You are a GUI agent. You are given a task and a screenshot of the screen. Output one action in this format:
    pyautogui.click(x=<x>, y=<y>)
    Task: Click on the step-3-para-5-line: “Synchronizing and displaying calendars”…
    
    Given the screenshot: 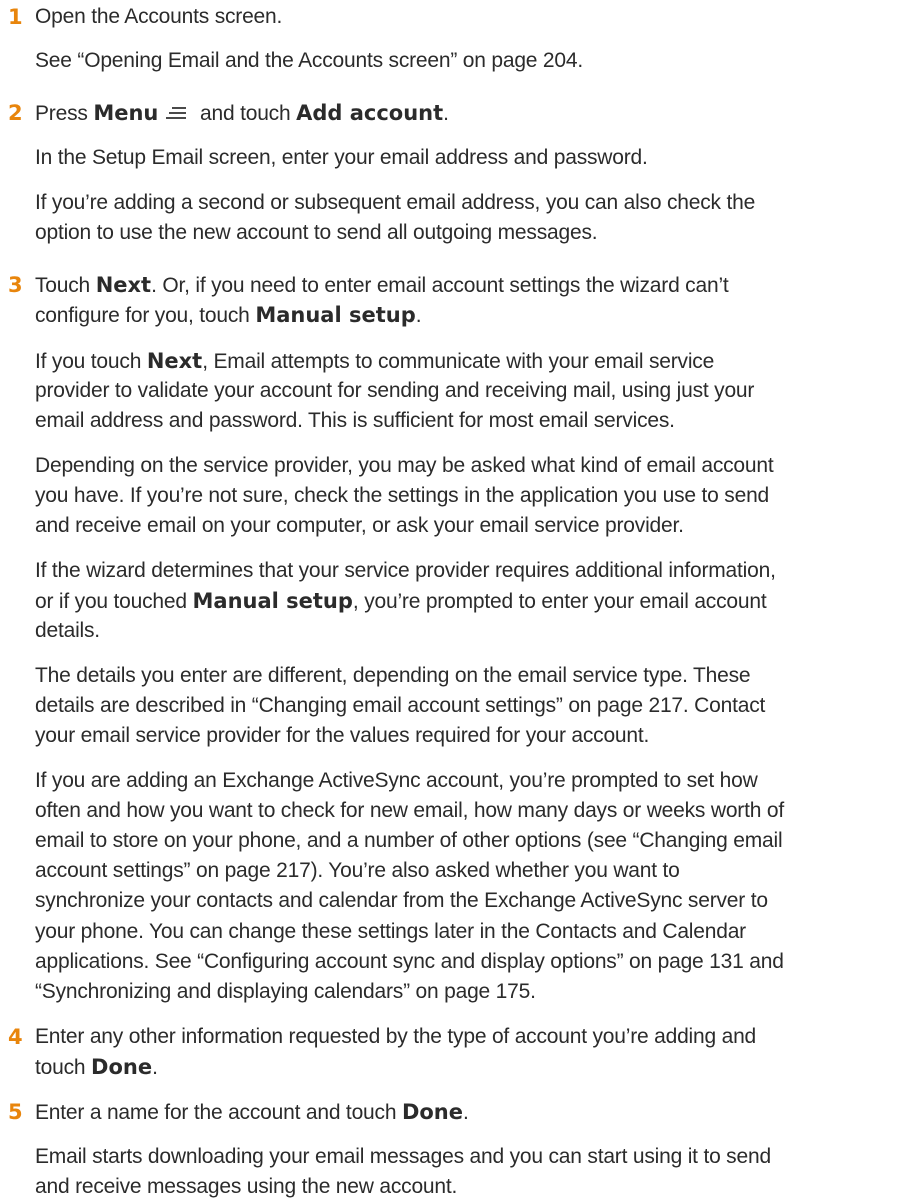 What is the action you would take?
    pyautogui.click(x=285, y=991)
    